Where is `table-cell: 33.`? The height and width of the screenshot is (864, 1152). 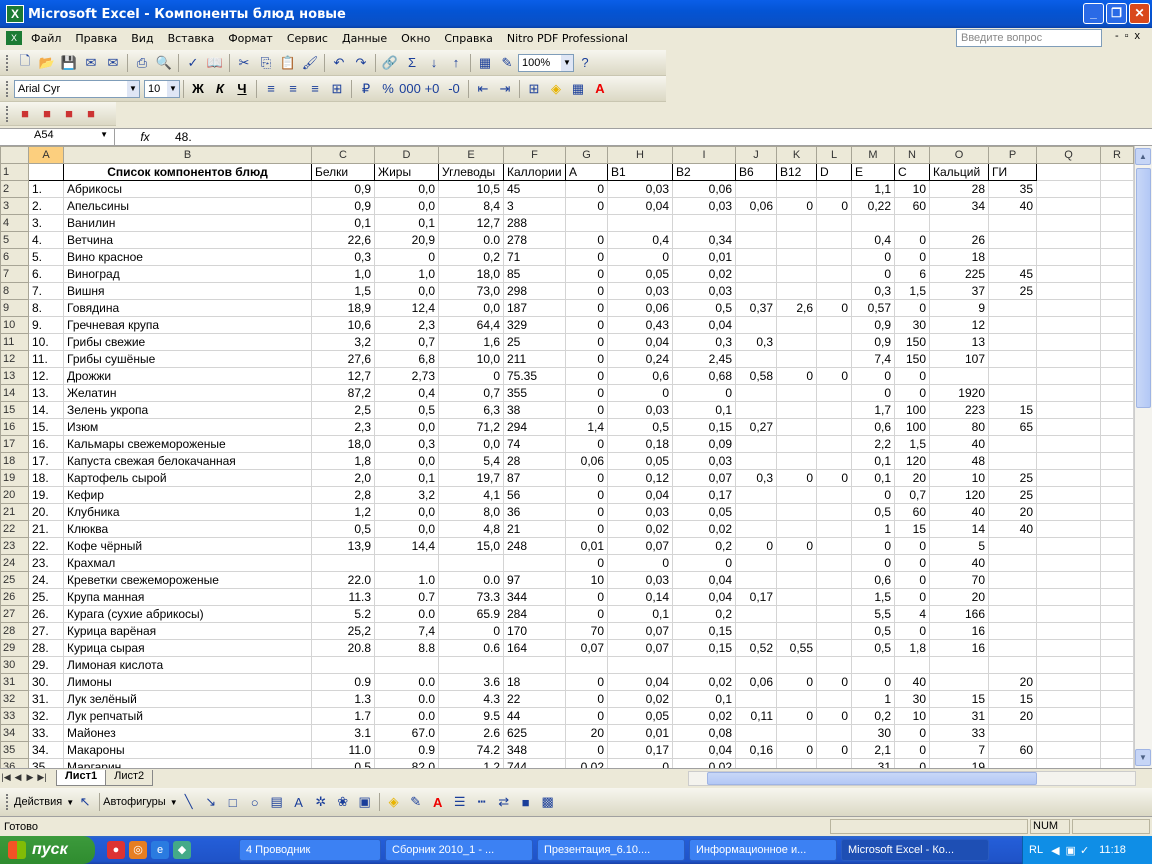 table-cell: 33. is located at coordinates (46, 733).